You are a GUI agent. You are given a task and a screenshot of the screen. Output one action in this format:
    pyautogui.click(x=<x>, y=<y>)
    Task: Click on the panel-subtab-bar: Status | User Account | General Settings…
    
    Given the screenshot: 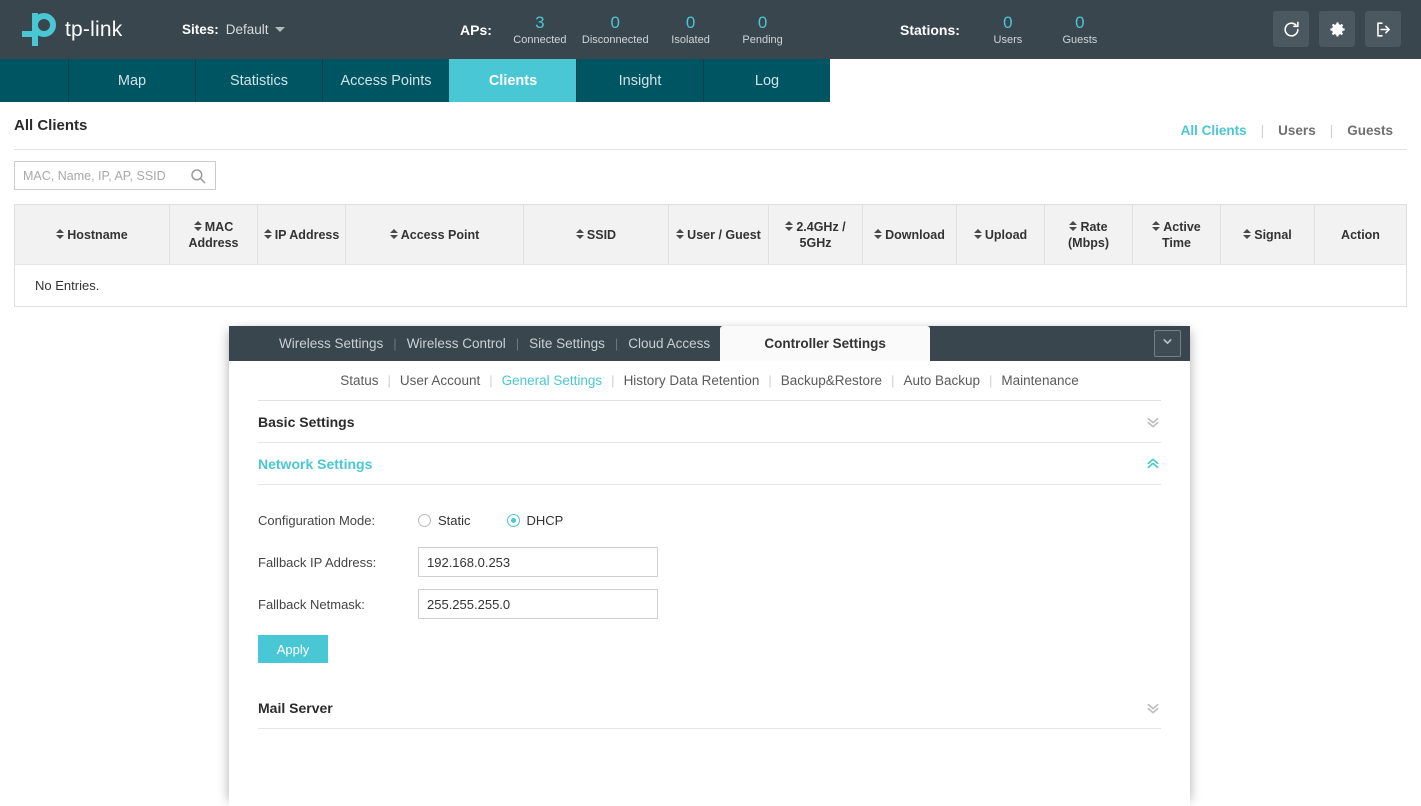 What is the action you would take?
    pyautogui.click(x=709, y=381)
    